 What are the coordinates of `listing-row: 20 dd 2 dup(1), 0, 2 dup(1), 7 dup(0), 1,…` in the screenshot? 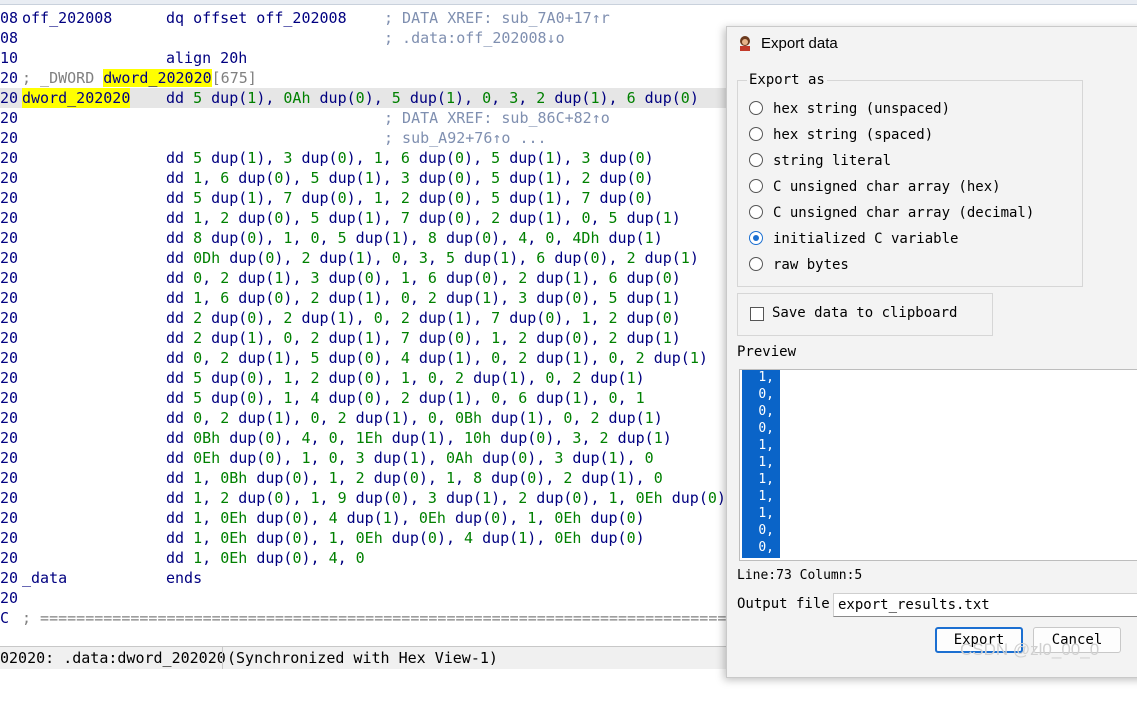 It's located at (365, 338).